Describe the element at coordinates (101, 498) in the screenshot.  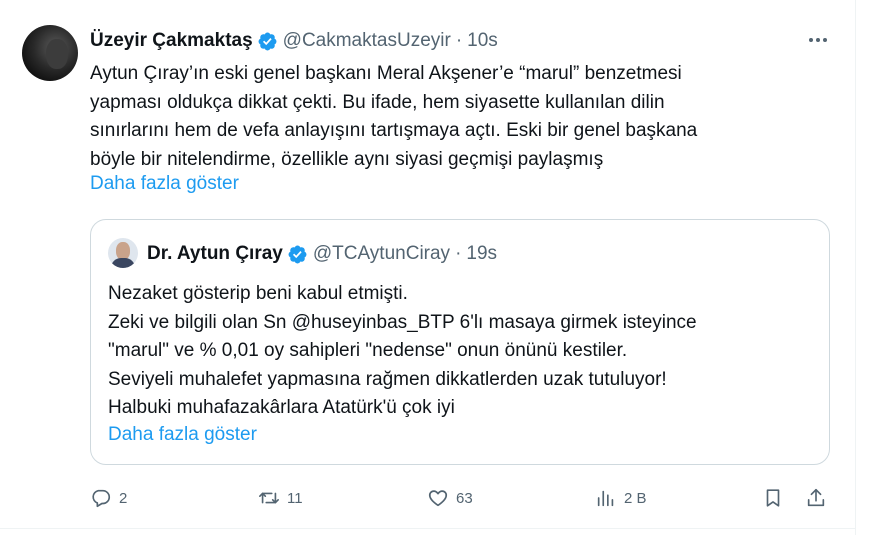
I see `reply-icon` at that location.